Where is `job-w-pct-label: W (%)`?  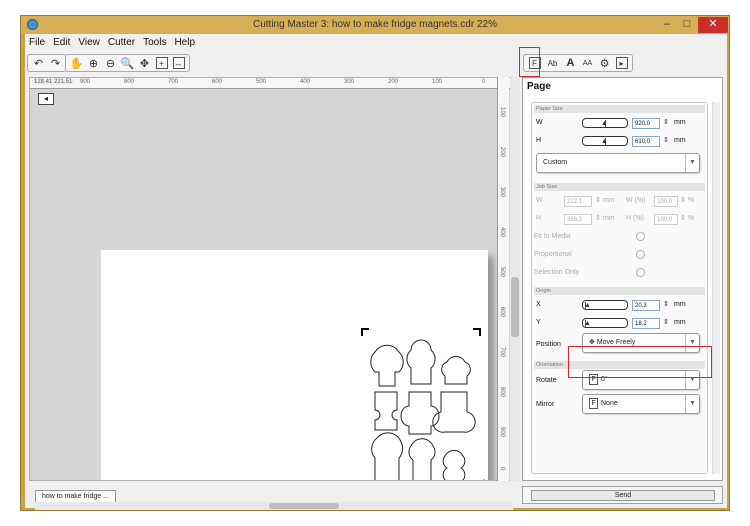
job-w-pct-label: W (%) is located at coordinates (636, 200).